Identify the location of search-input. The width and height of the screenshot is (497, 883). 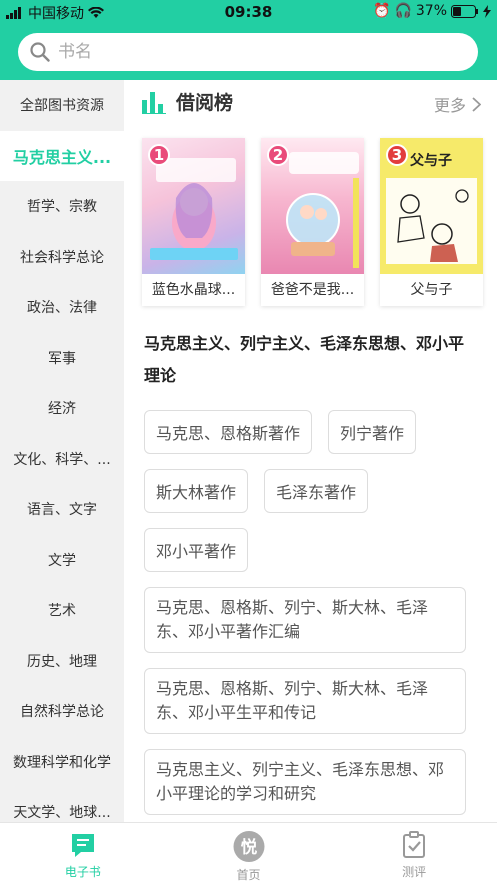
(248, 52).